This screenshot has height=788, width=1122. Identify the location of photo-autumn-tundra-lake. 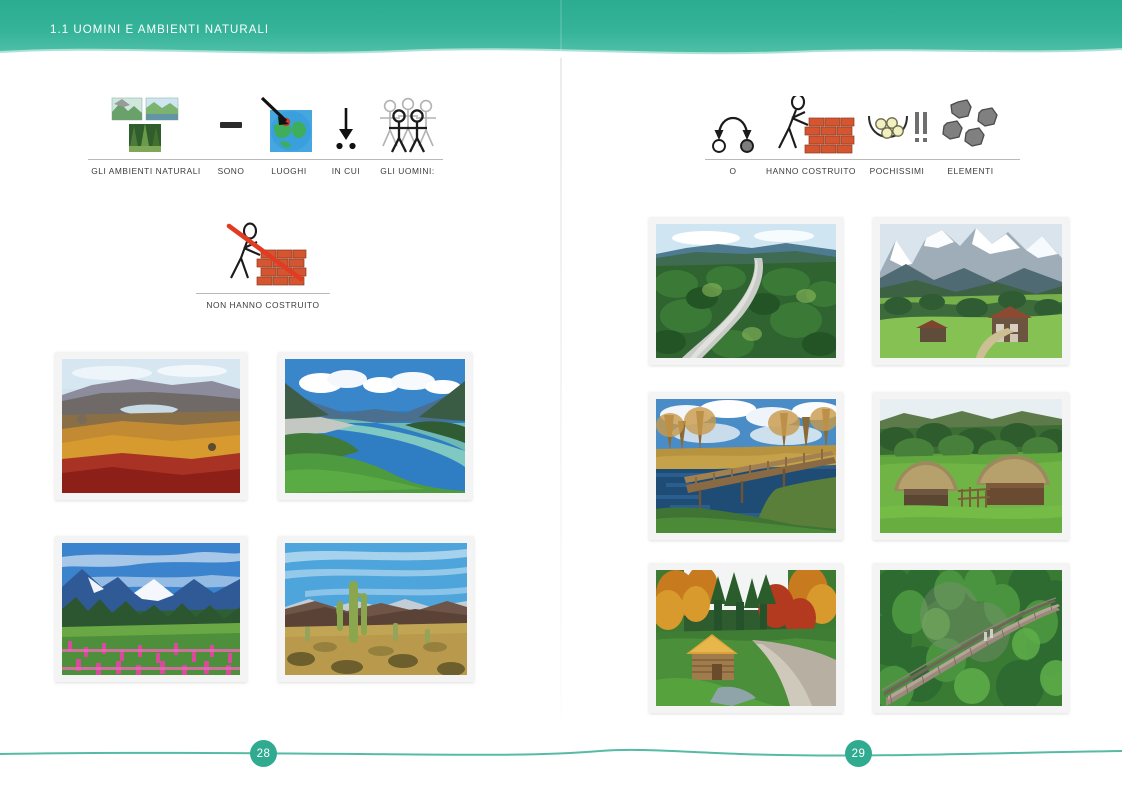
(151, 426).